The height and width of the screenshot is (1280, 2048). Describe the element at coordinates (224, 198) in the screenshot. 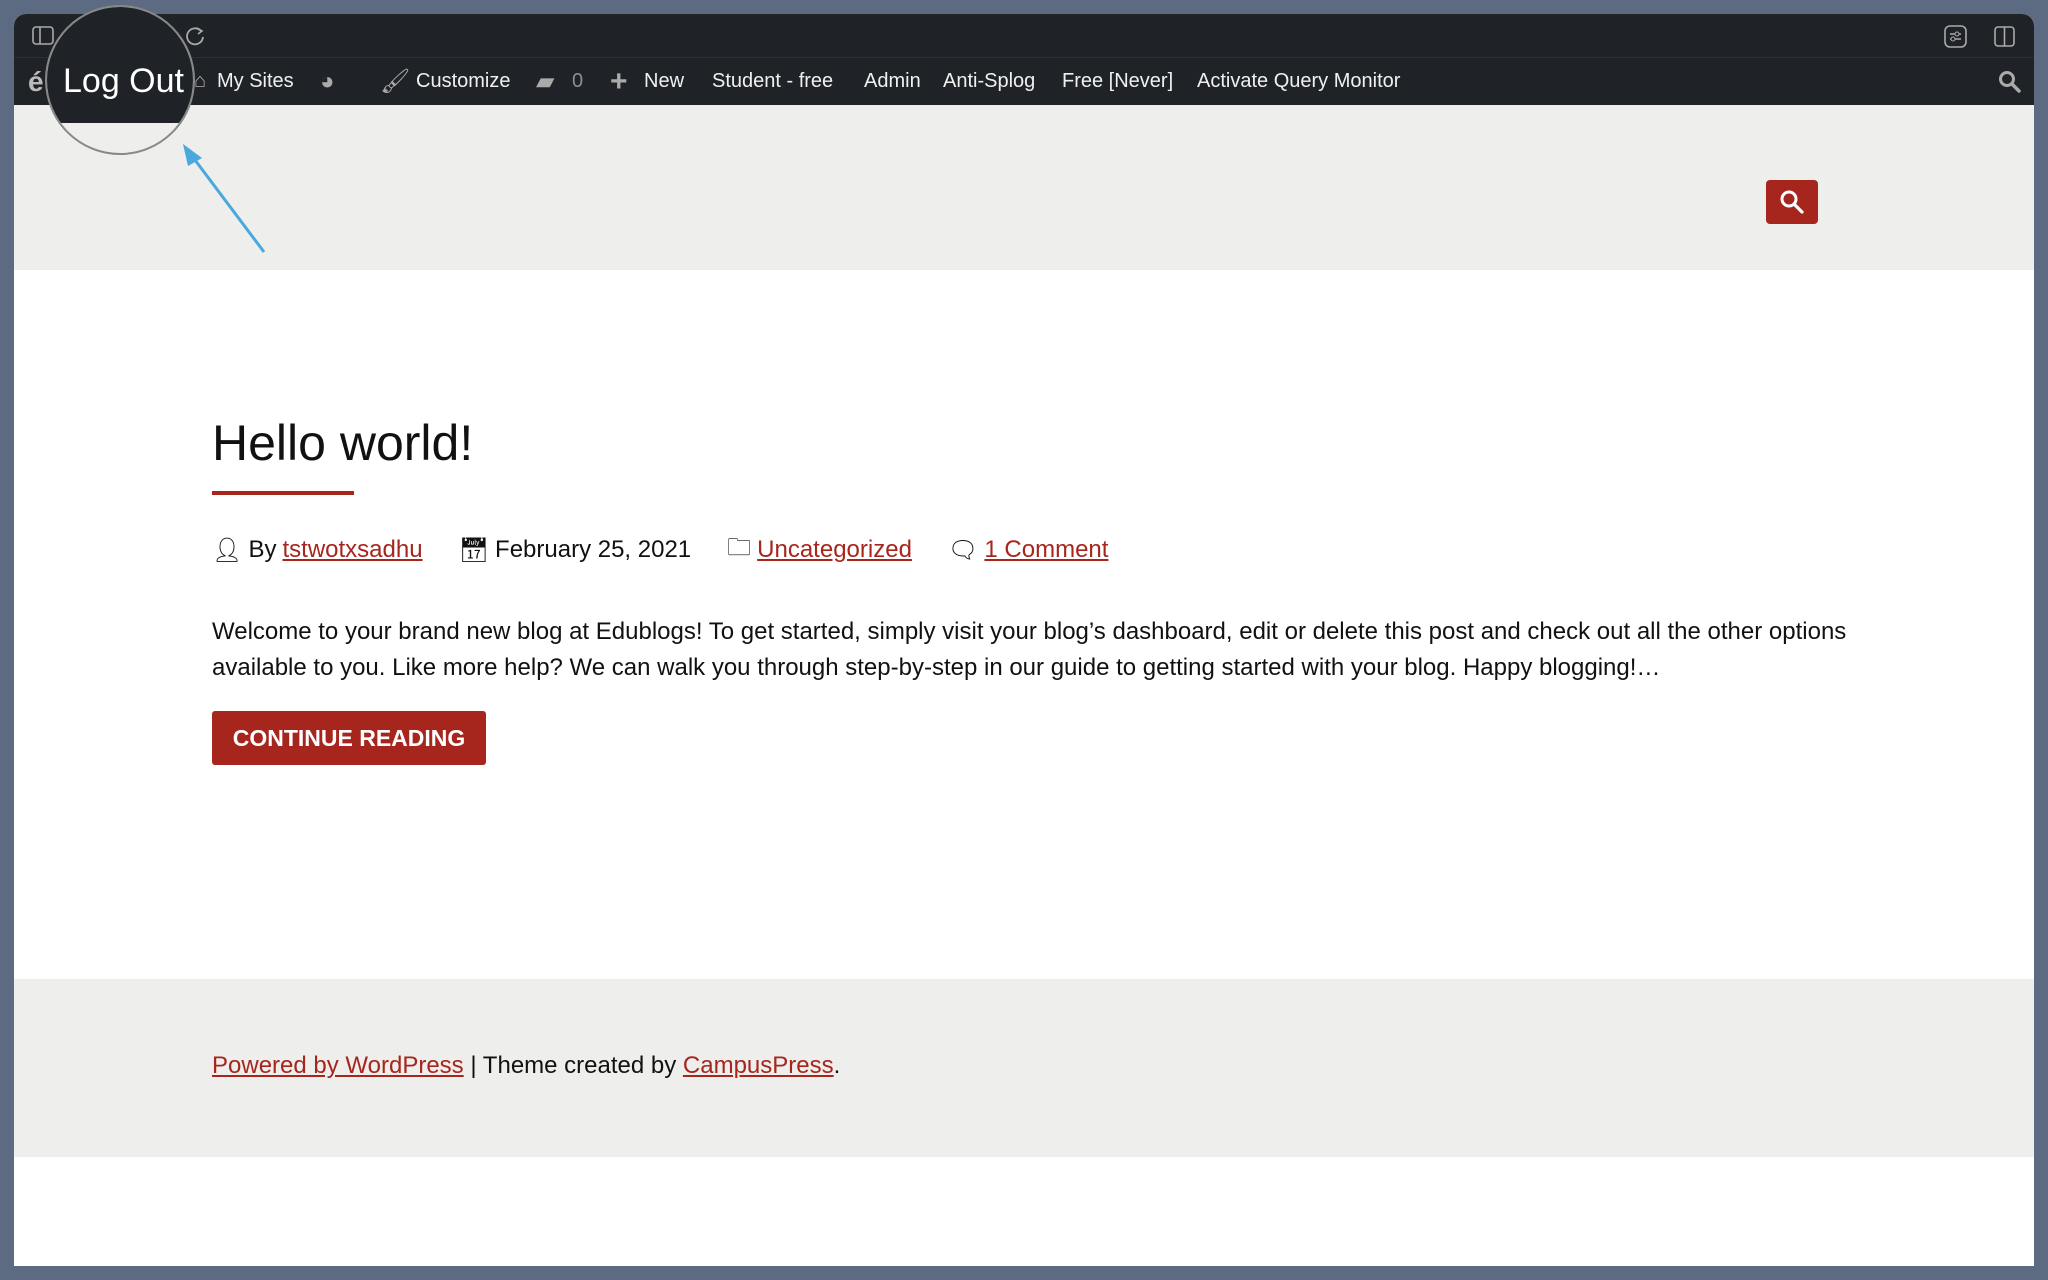

I see `annotation-arrow-icon` at that location.